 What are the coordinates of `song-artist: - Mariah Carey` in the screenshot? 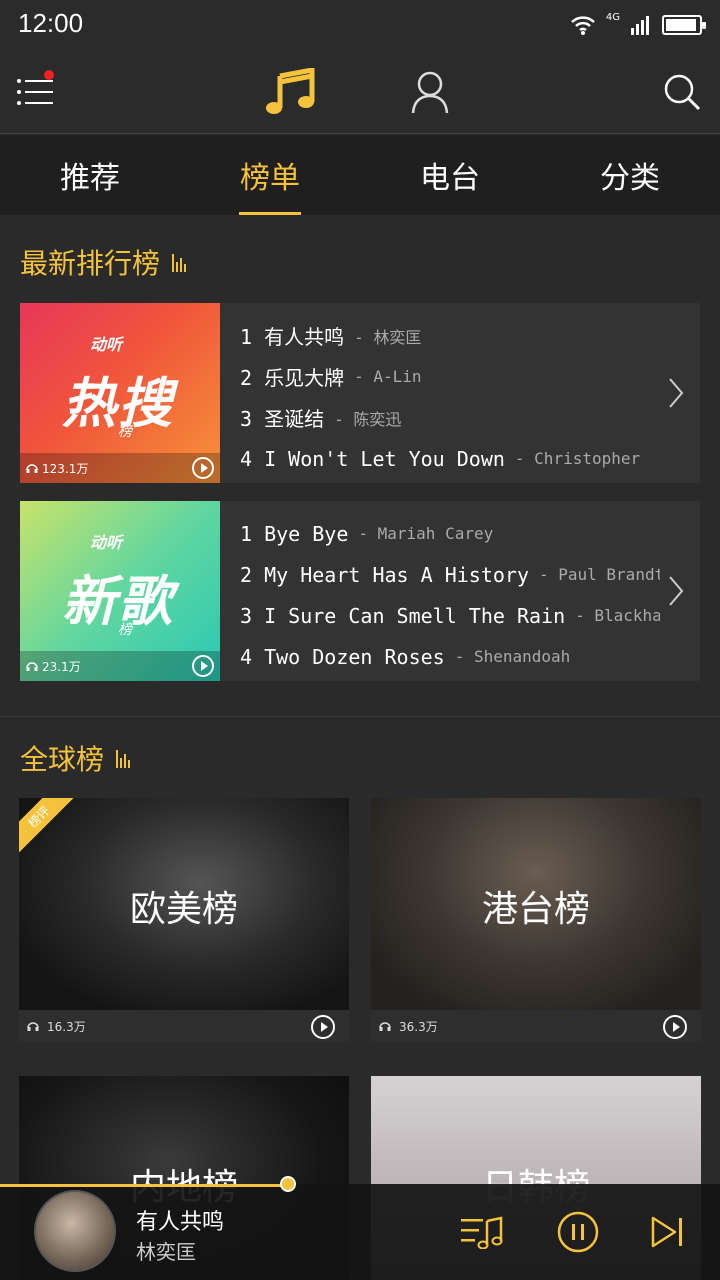 It's located at (426, 533).